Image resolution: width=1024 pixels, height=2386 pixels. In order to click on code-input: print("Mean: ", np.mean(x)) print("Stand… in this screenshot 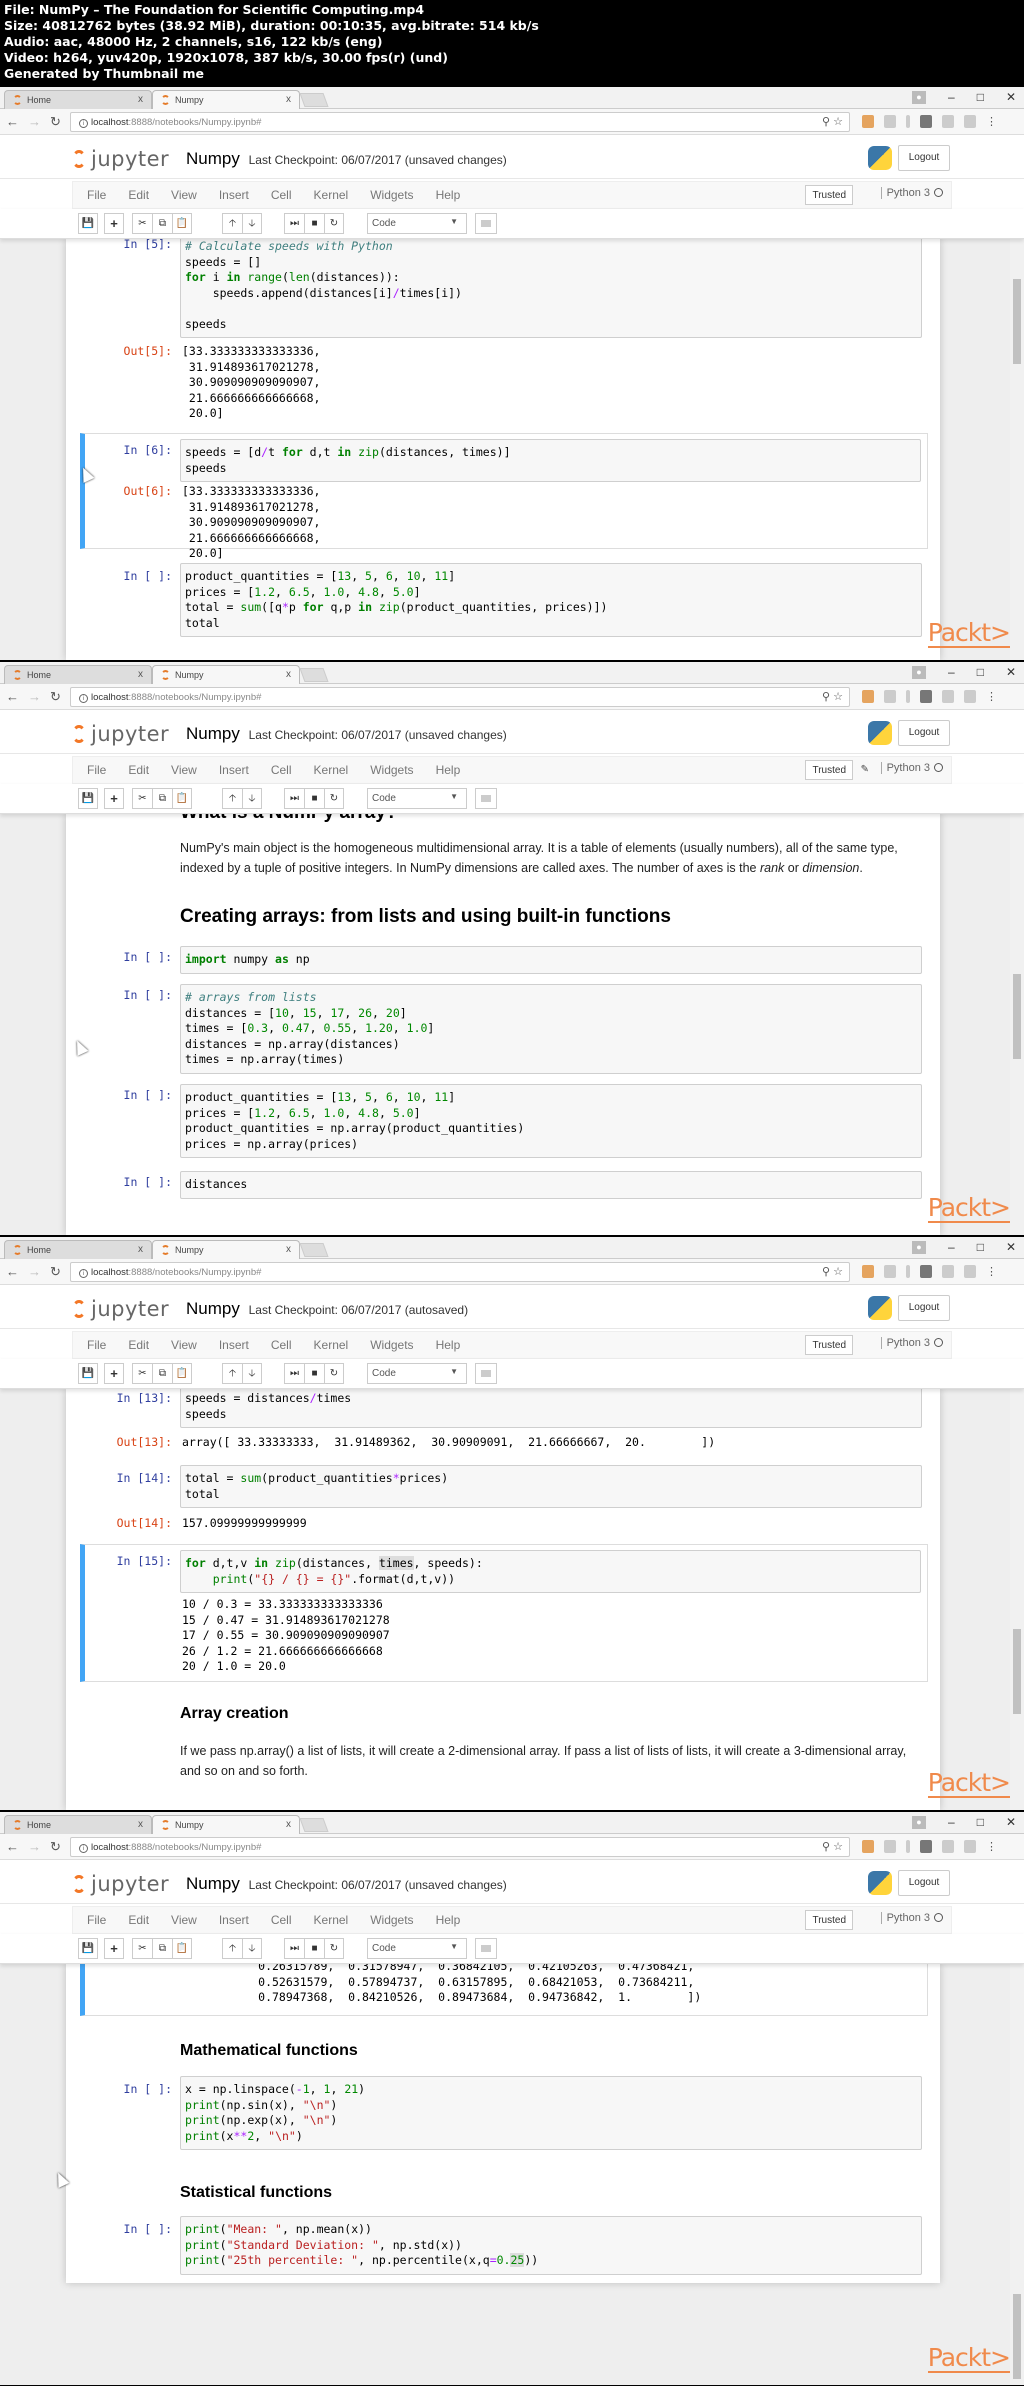, I will do `click(551, 2245)`.